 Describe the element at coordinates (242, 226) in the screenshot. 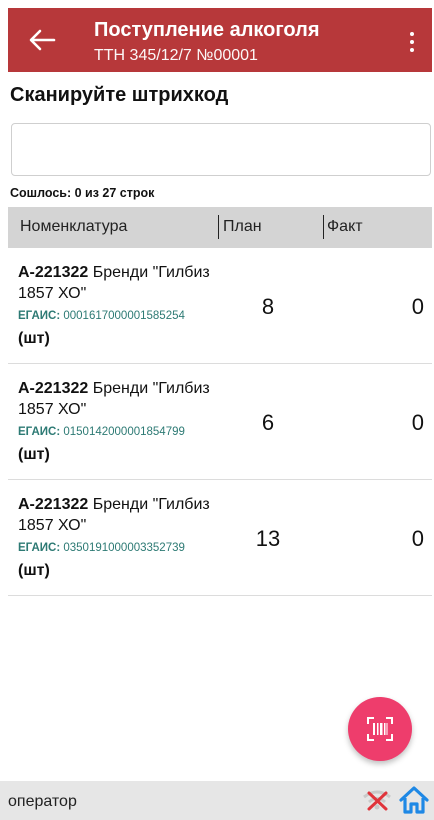

I see `column-header-plan: План` at that location.